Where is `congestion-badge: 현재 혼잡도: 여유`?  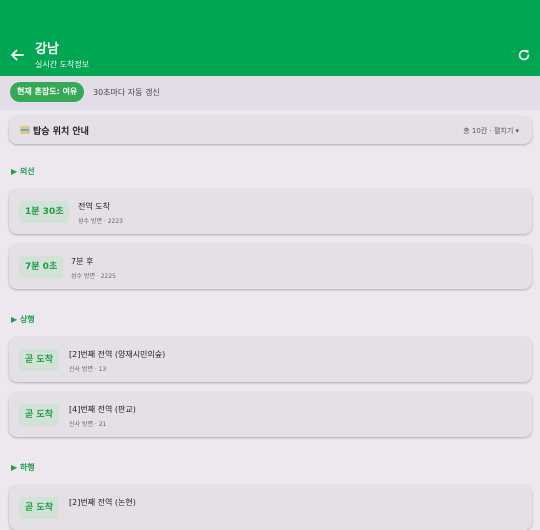 congestion-badge: 현재 혼잡도: 여유 is located at coordinates (47, 92).